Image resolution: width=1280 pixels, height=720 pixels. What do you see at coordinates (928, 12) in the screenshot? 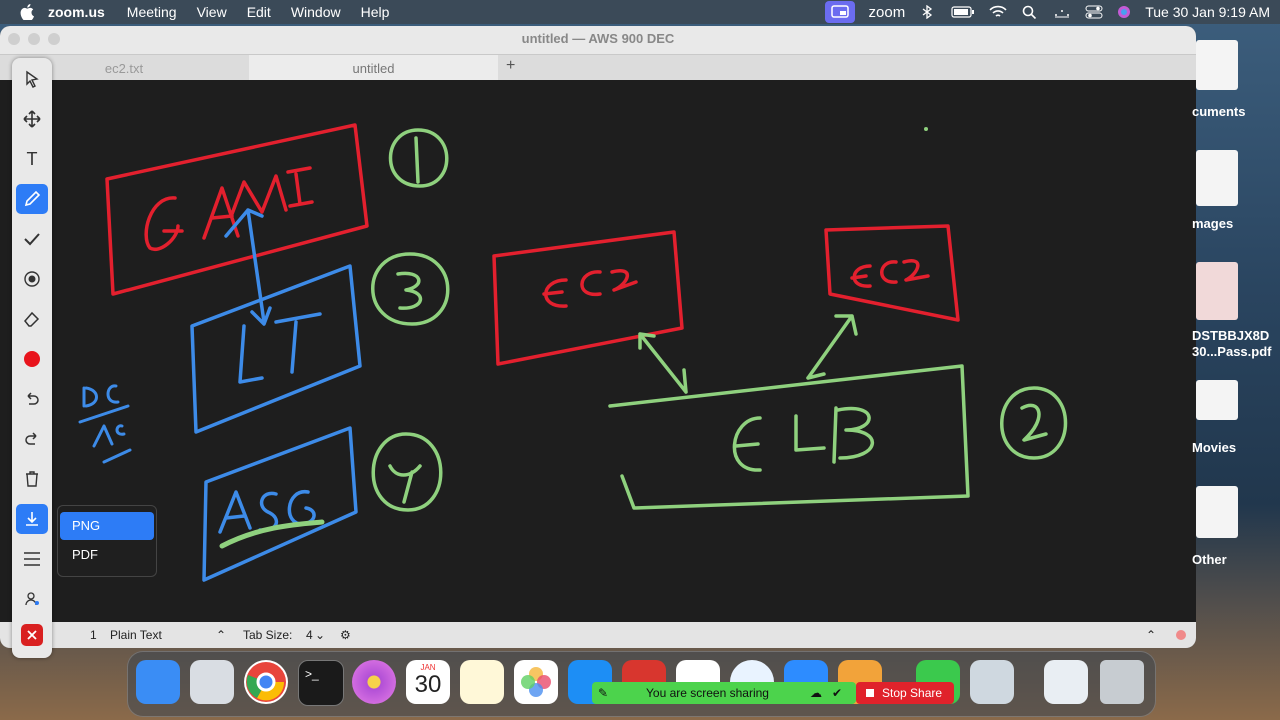
I see `bluetooth-icon` at bounding box center [928, 12].